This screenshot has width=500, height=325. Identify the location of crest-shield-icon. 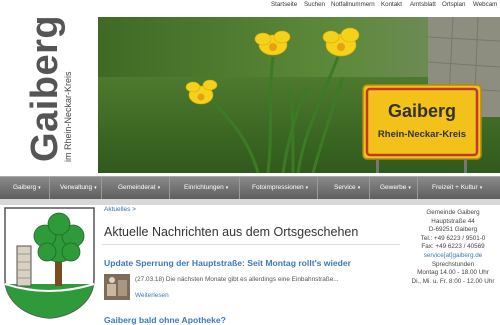
(49, 263).